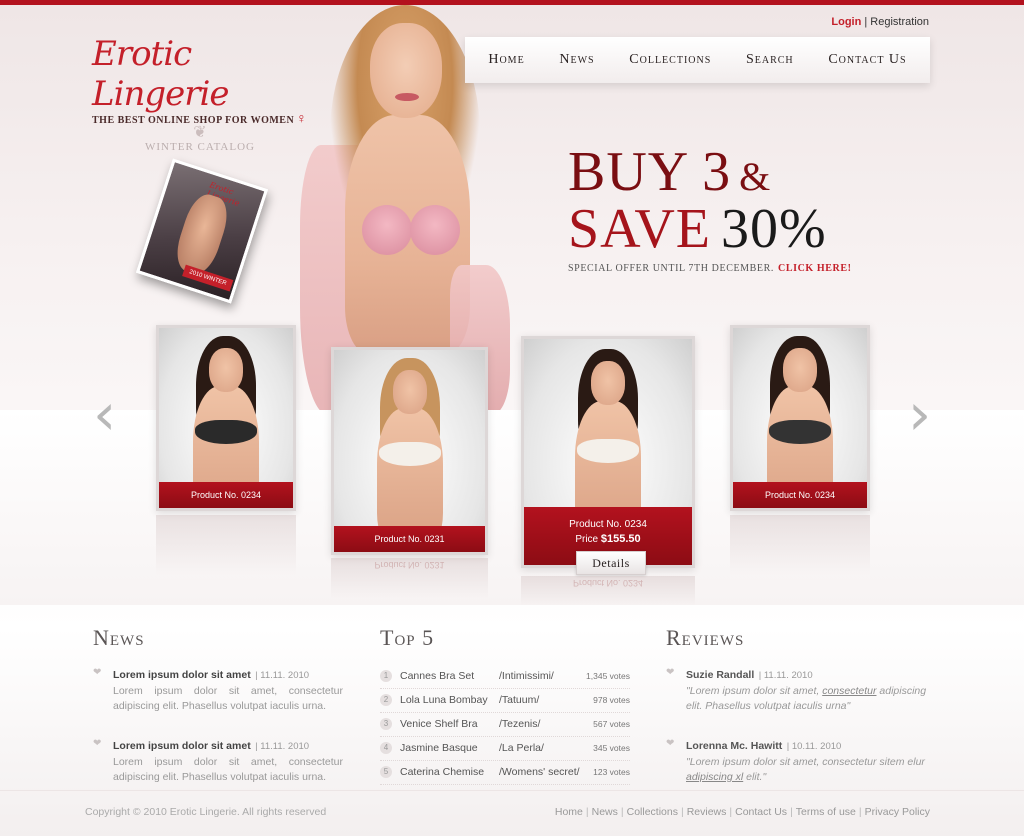 Image resolution: width=1024 pixels, height=836 pixels. Describe the element at coordinates (707, 812) in the screenshot. I see `footer-link-reviews: Reviews` at that location.